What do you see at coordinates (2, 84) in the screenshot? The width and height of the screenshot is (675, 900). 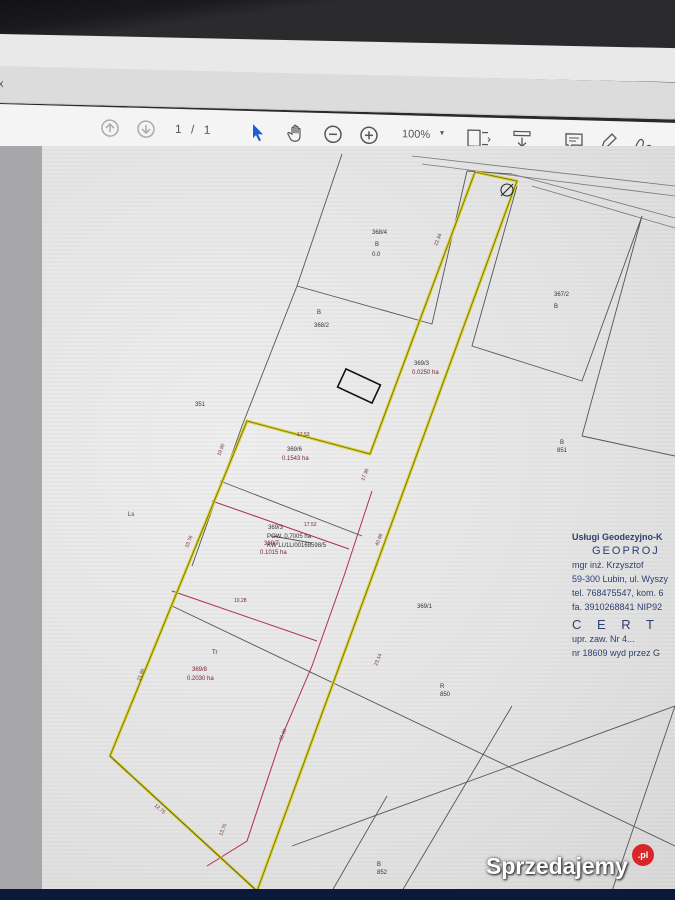 I see `tab-close-icon: x` at bounding box center [2, 84].